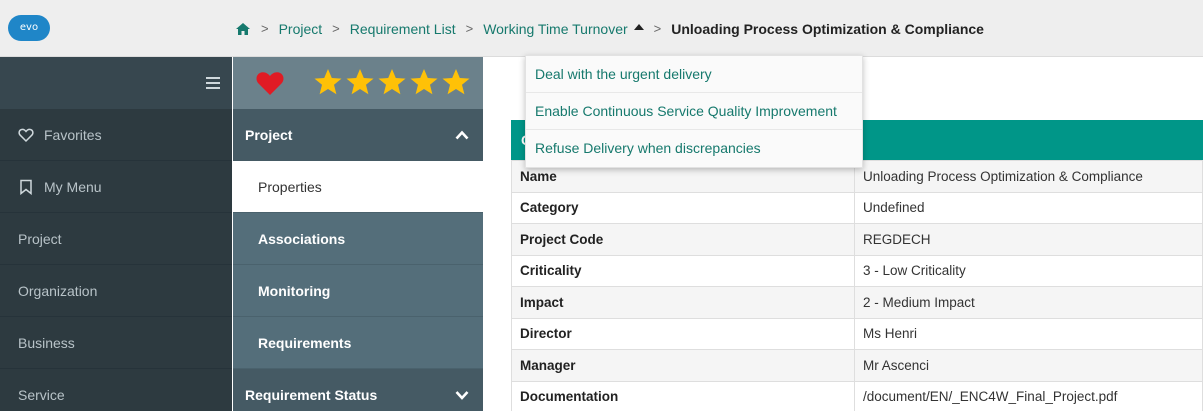  Describe the element at coordinates (555, 29) in the screenshot. I see `breadcrumb-working-time-turnover: Working Time Turnover` at that location.